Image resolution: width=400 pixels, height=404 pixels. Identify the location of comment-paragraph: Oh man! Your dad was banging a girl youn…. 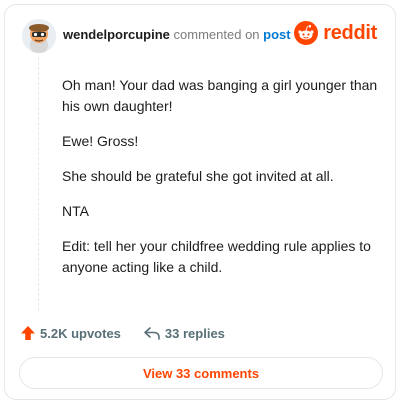
(220, 95).